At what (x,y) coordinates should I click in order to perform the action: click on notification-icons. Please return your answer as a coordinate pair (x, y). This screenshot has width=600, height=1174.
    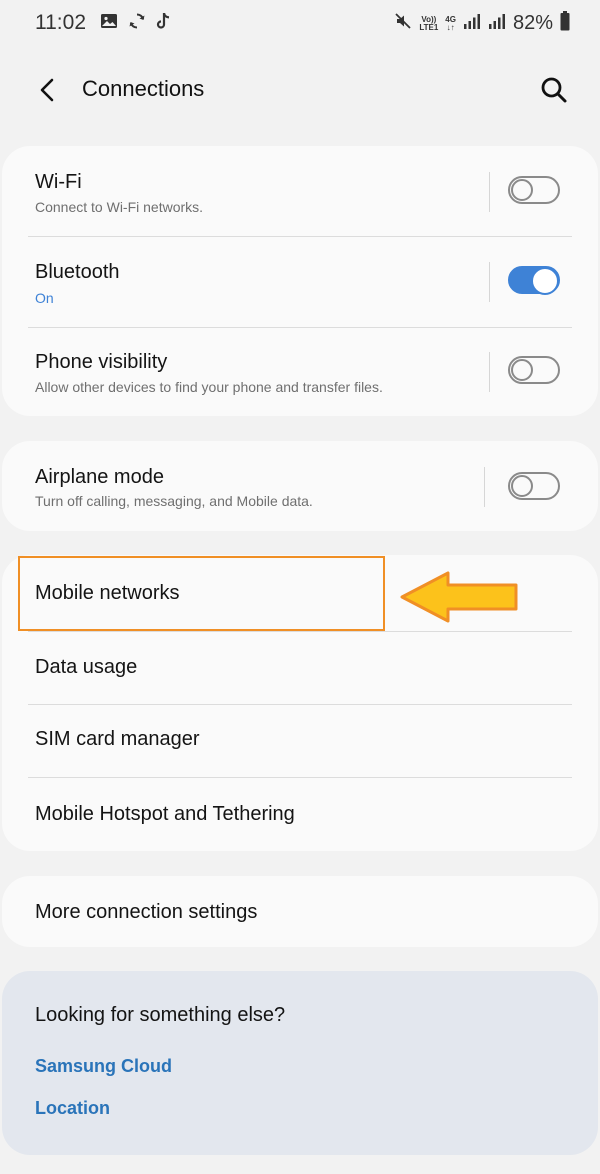
    Looking at the image, I should click on (136, 23).